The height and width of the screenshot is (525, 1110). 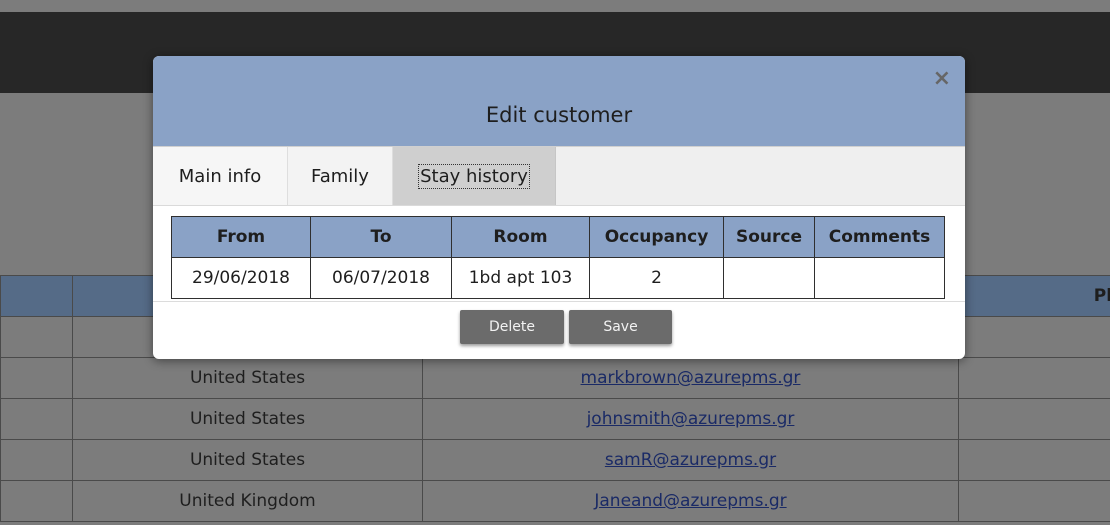 What do you see at coordinates (512, 327) in the screenshot?
I see `delete-button: Delete` at bounding box center [512, 327].